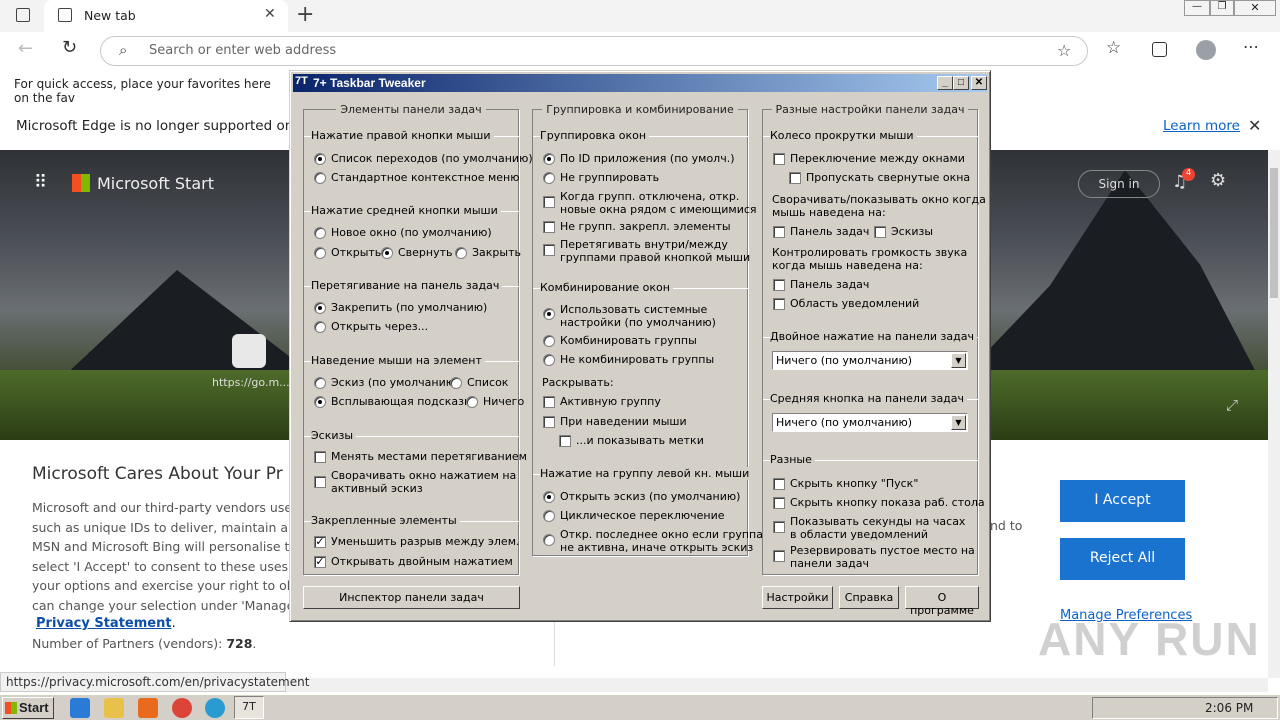 The width and height of the screenshot is (1280, 720). Describe the element at coordinates (1222, 8) in the screenshot. I see `restore-button: ❐` at that location.